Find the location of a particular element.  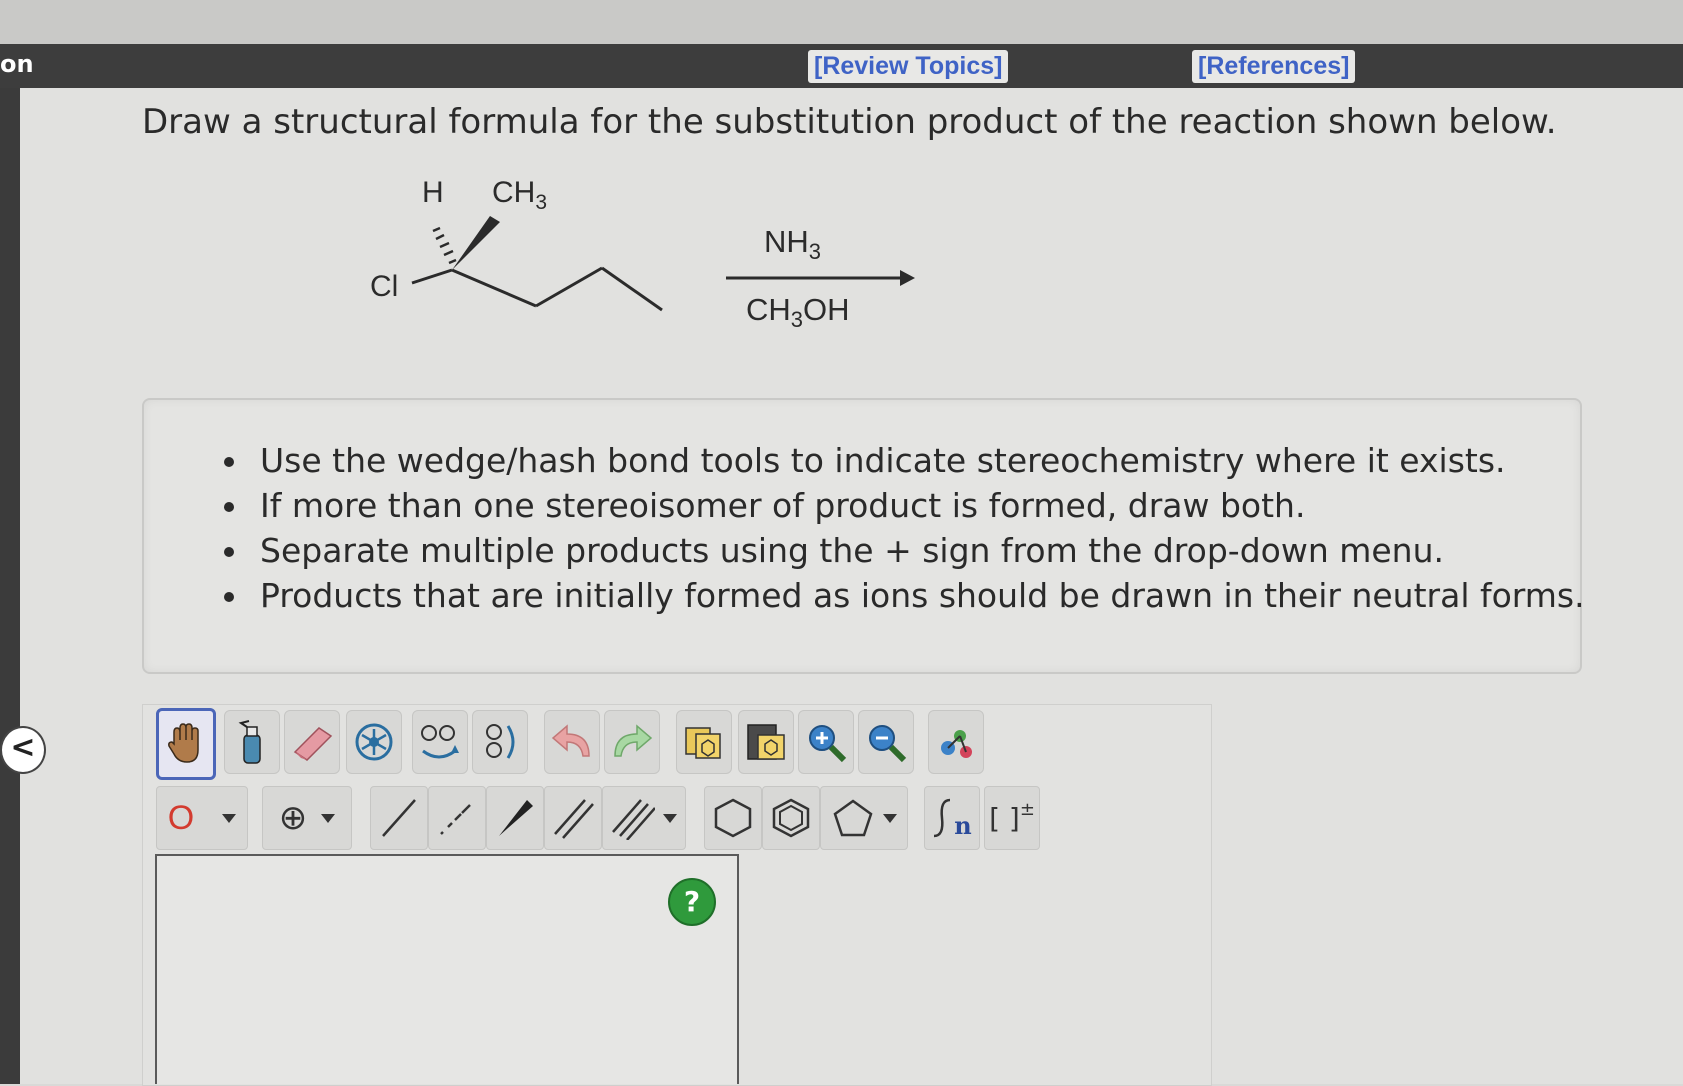

double-bond-icon is located at coordinates (574, 819).